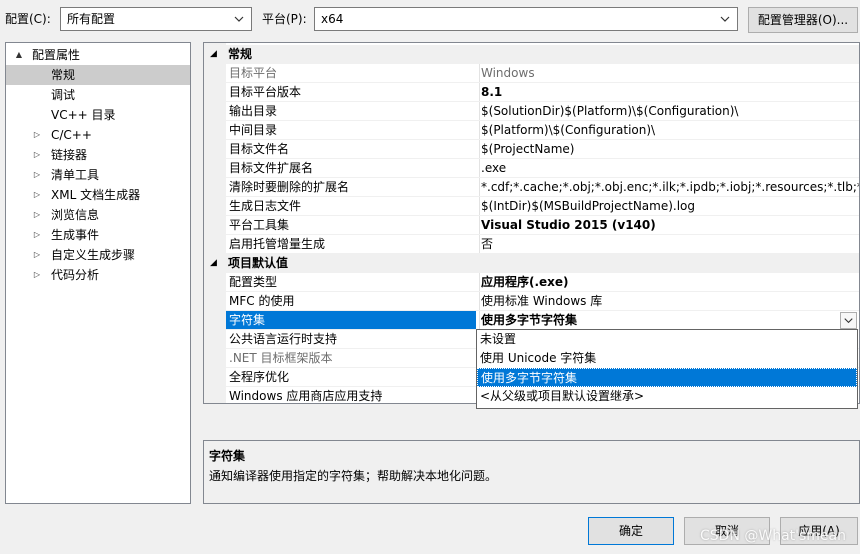  Describe the element at coordinates (670, 206) in the screenshot. I see `property-value: $(IntDir)$(MSBuildProjectName).log` at that location.